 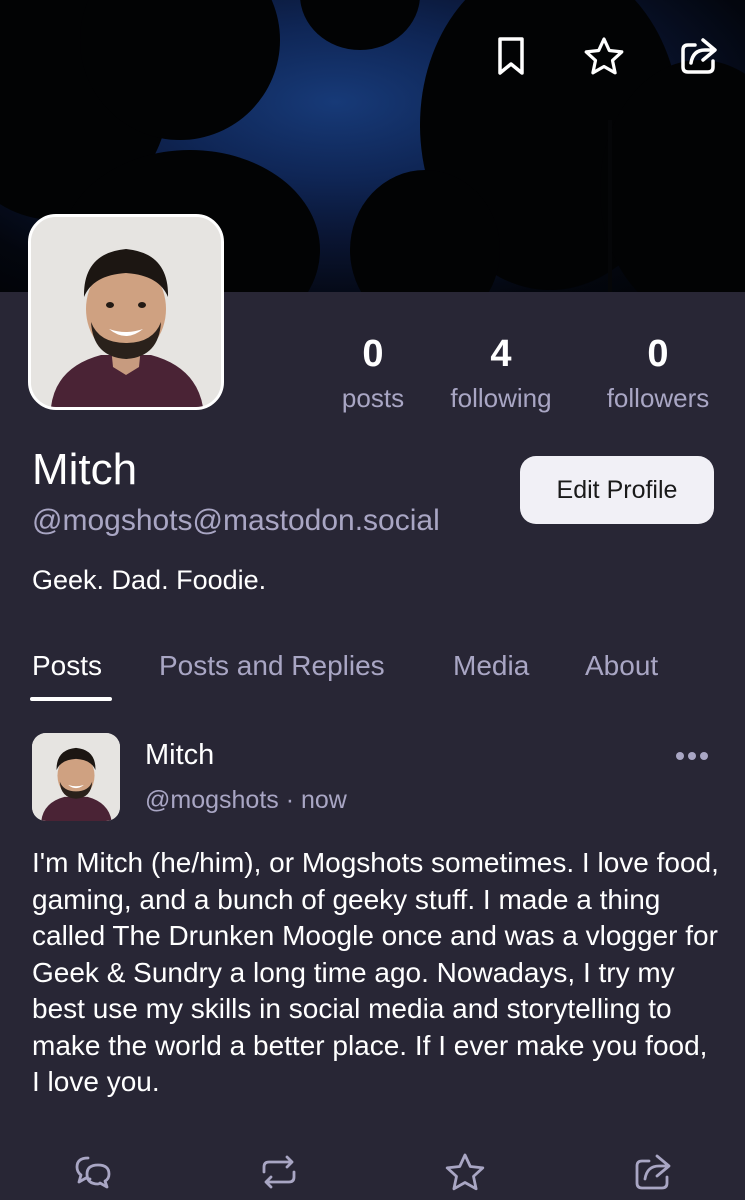 I want to click on following-label: following, so click(x=501, y=398).